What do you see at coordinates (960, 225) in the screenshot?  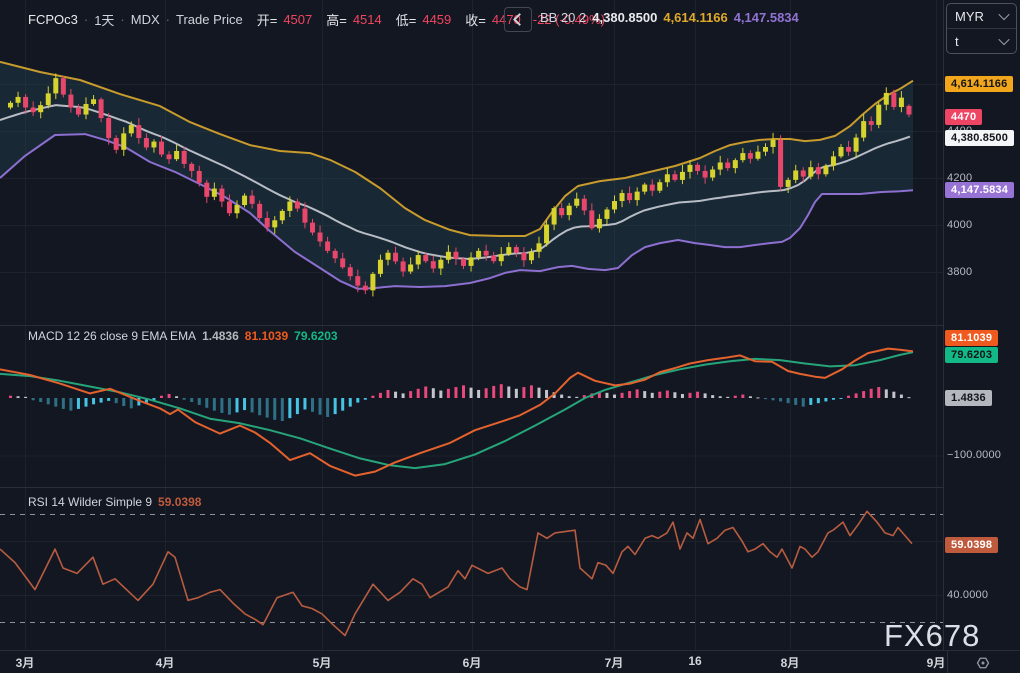 I see `axis-tick-label: 4000` at bounding box center [960, 225].